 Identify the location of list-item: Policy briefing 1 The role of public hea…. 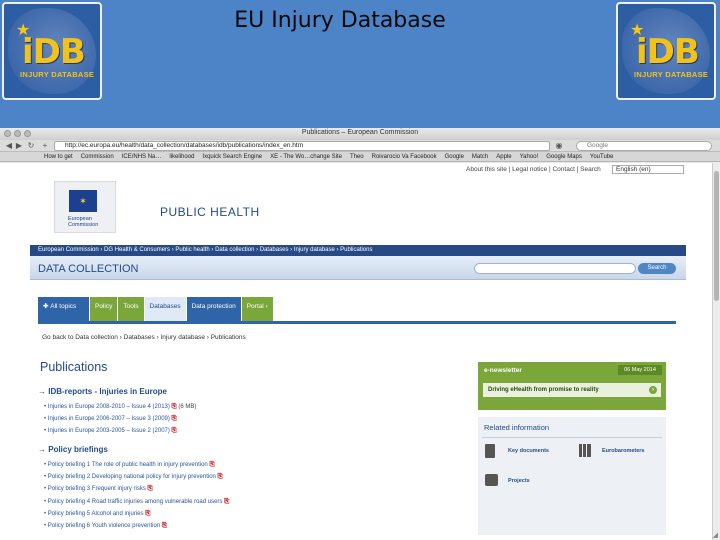
(136, 465).